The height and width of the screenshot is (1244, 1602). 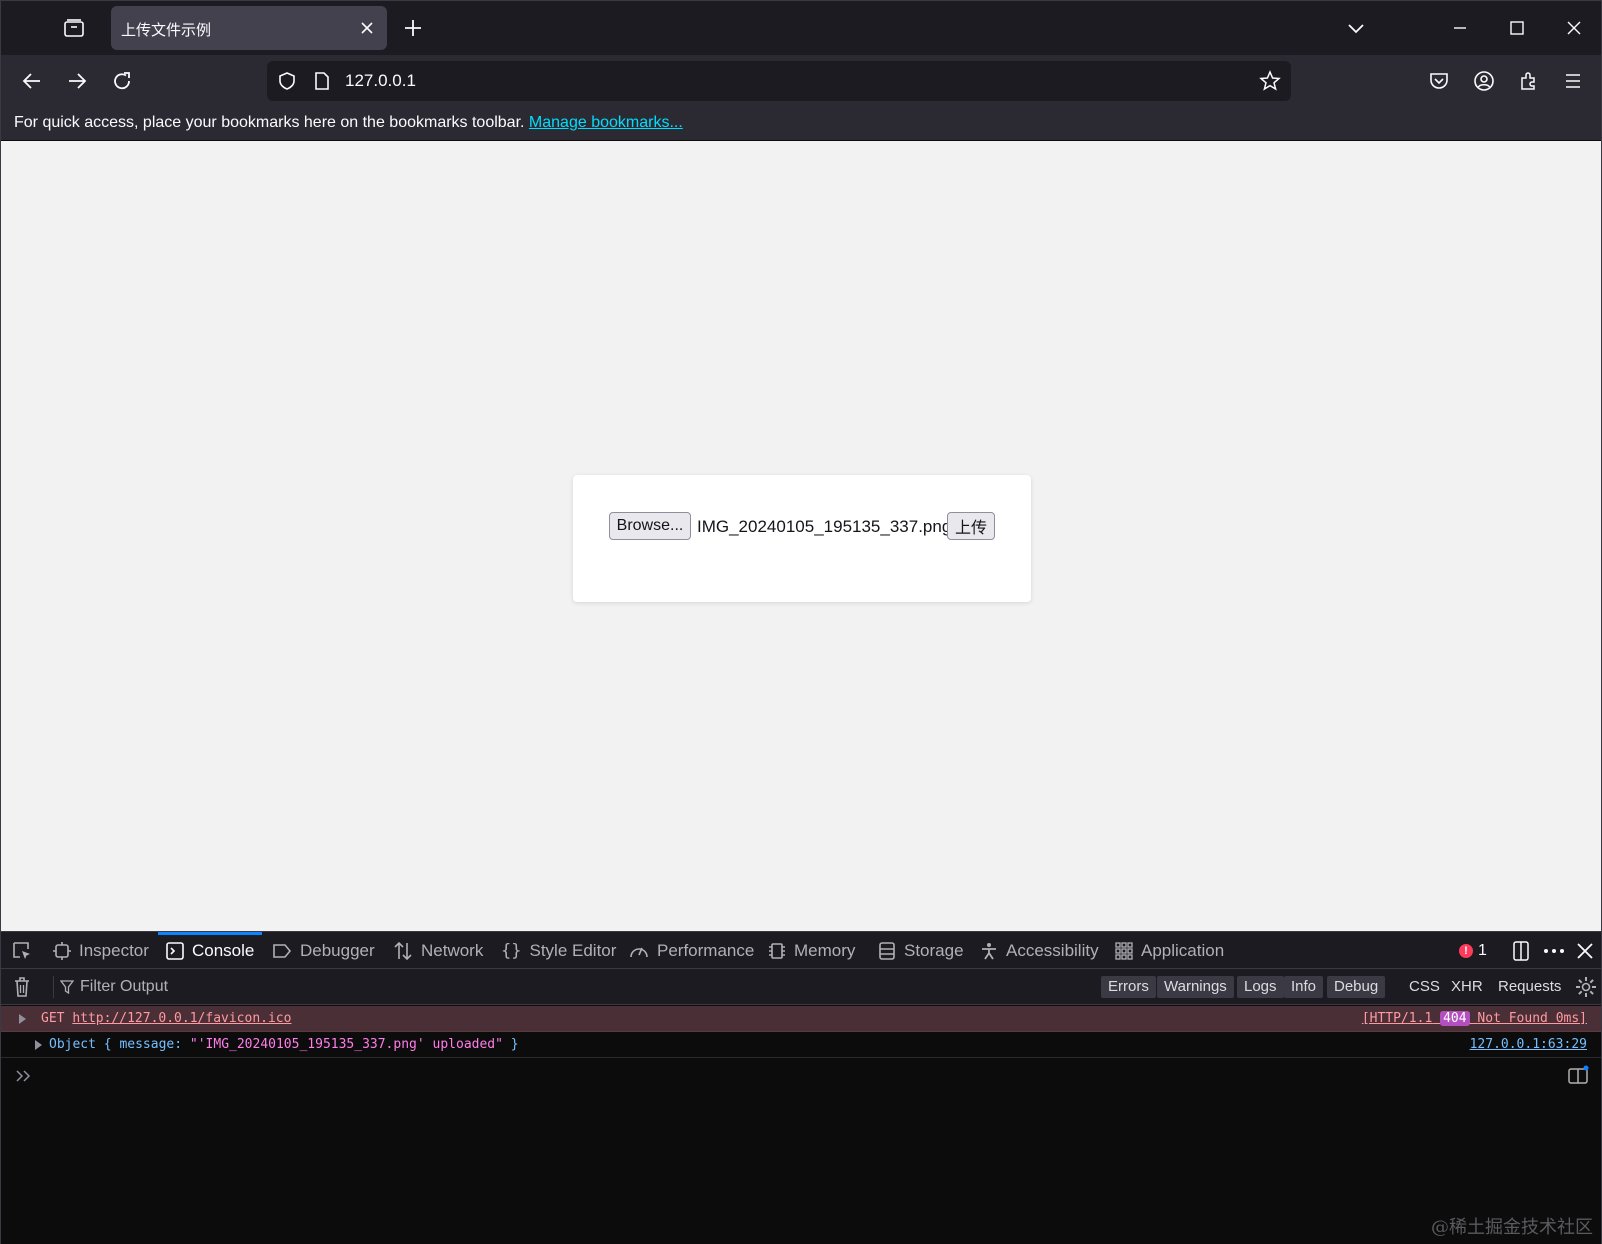 What do you see at coordinates (1128, 987) in the screenshot?
I see `filter-errors-button: Errors` at bounding box center [1128, 987].